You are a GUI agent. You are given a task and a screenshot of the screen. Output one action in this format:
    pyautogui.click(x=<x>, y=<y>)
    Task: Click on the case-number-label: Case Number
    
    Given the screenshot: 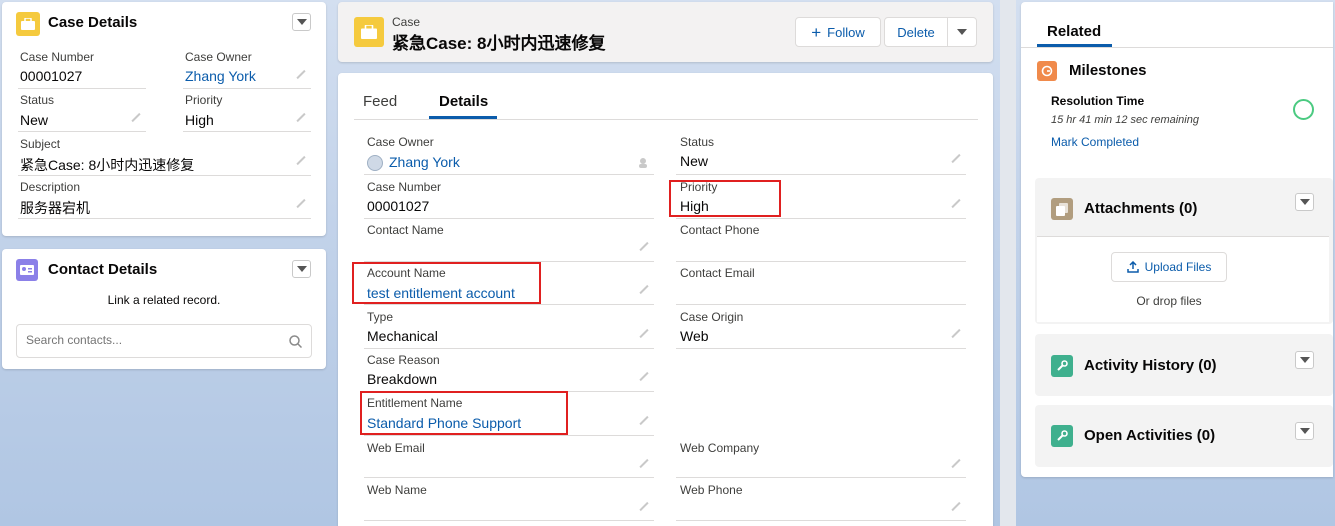 What is the action you would take?
    pyautogui.click(x=404, y=187)
    